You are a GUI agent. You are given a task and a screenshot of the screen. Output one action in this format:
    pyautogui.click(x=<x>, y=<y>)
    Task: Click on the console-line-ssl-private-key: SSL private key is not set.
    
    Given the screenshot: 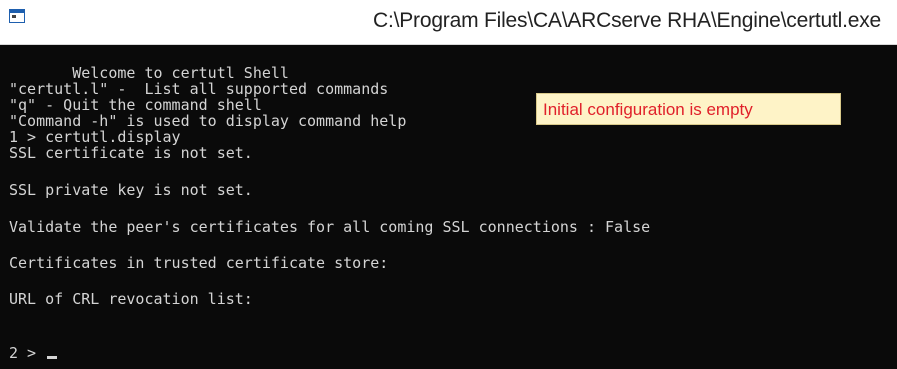 What is the action you would take?
    pyautogui.click(x=131, y=190)
    